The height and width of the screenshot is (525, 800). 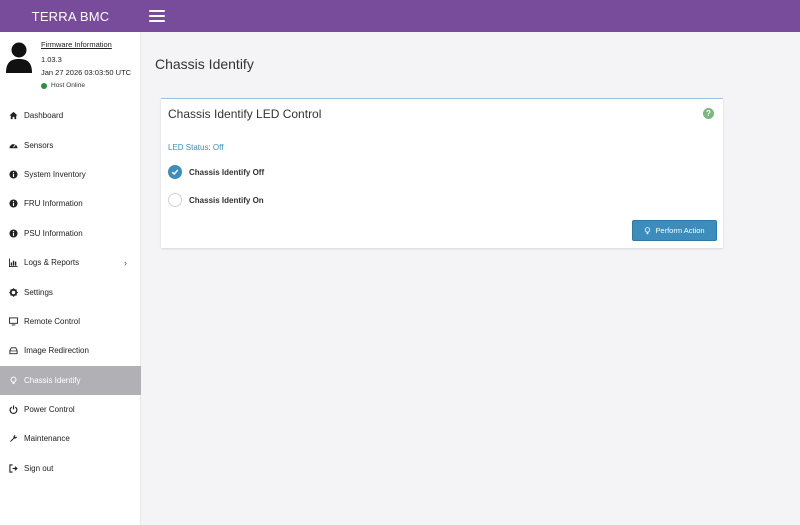 I want to click on sidebar-item-maintenance: Maintenance, so click(x=70, y=438).